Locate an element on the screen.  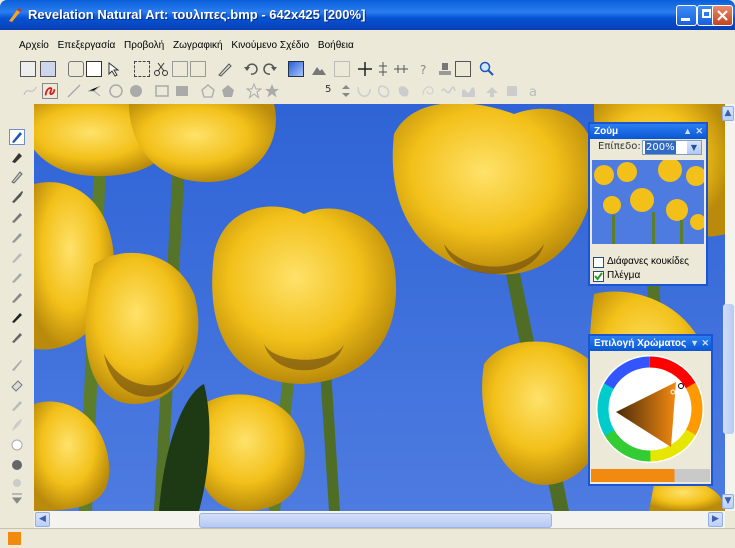
pencil-tool-icon is located at coordinates (17, 177).